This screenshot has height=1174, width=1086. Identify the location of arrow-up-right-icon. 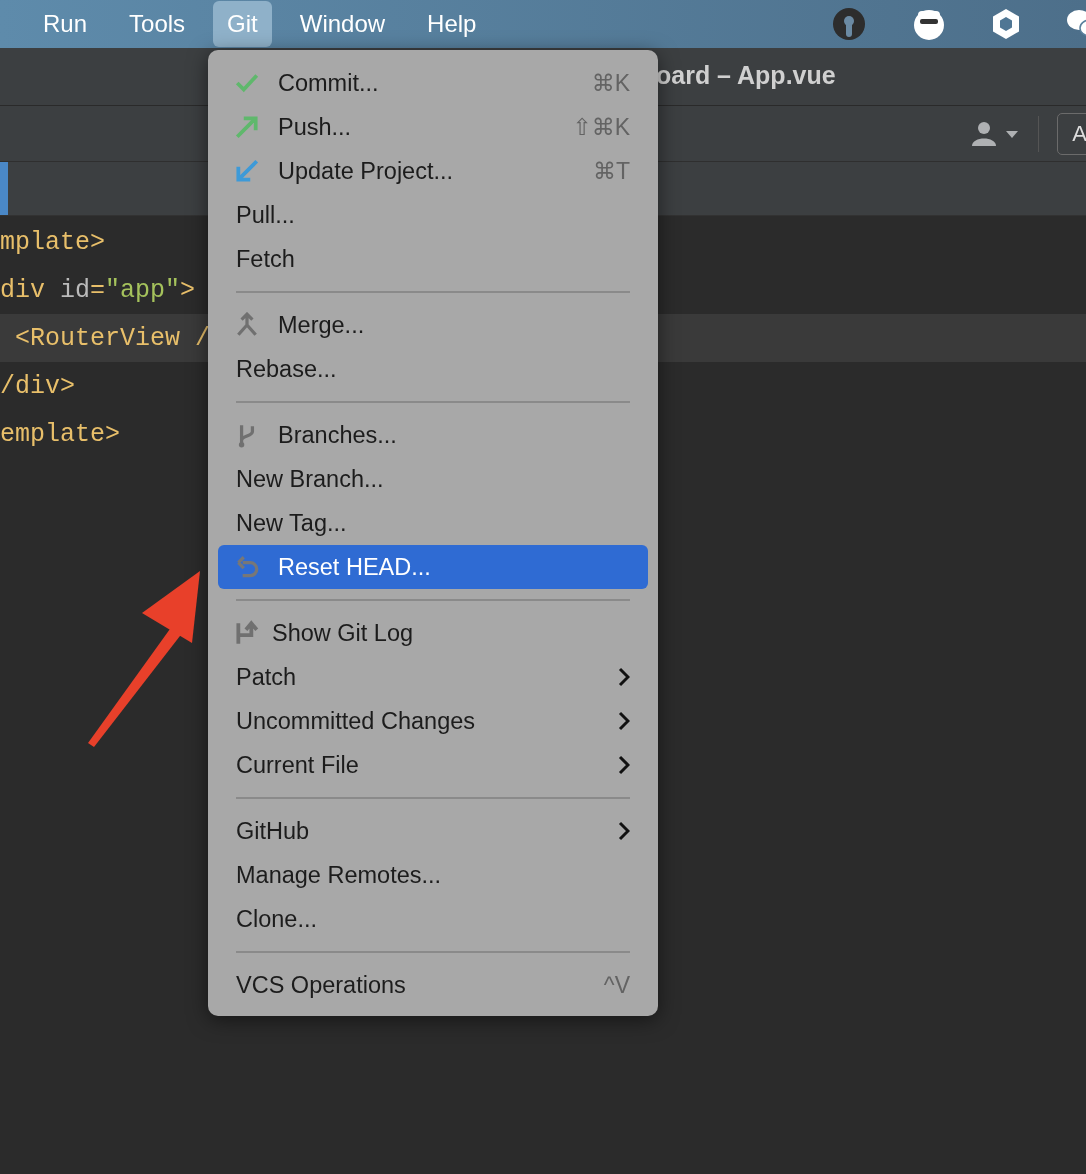
(247, 127).